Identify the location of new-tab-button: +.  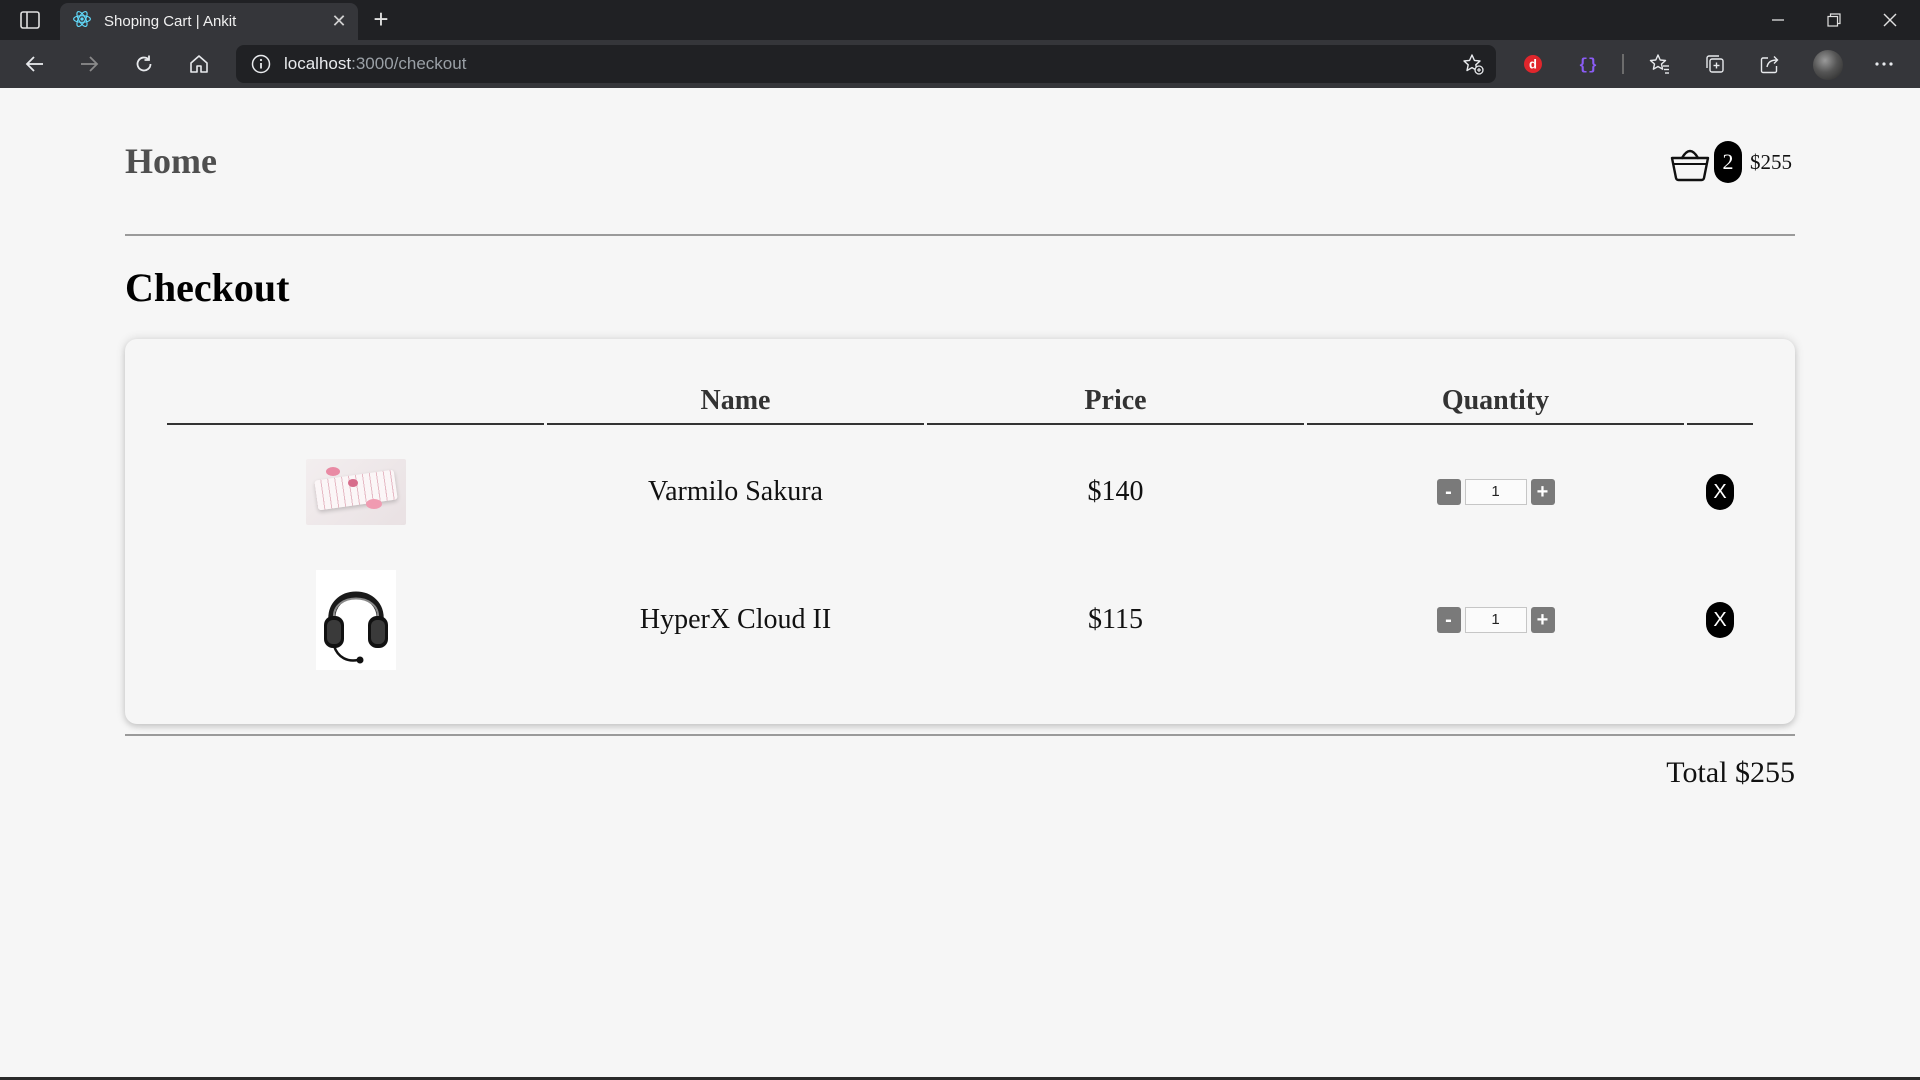
(381, 19).